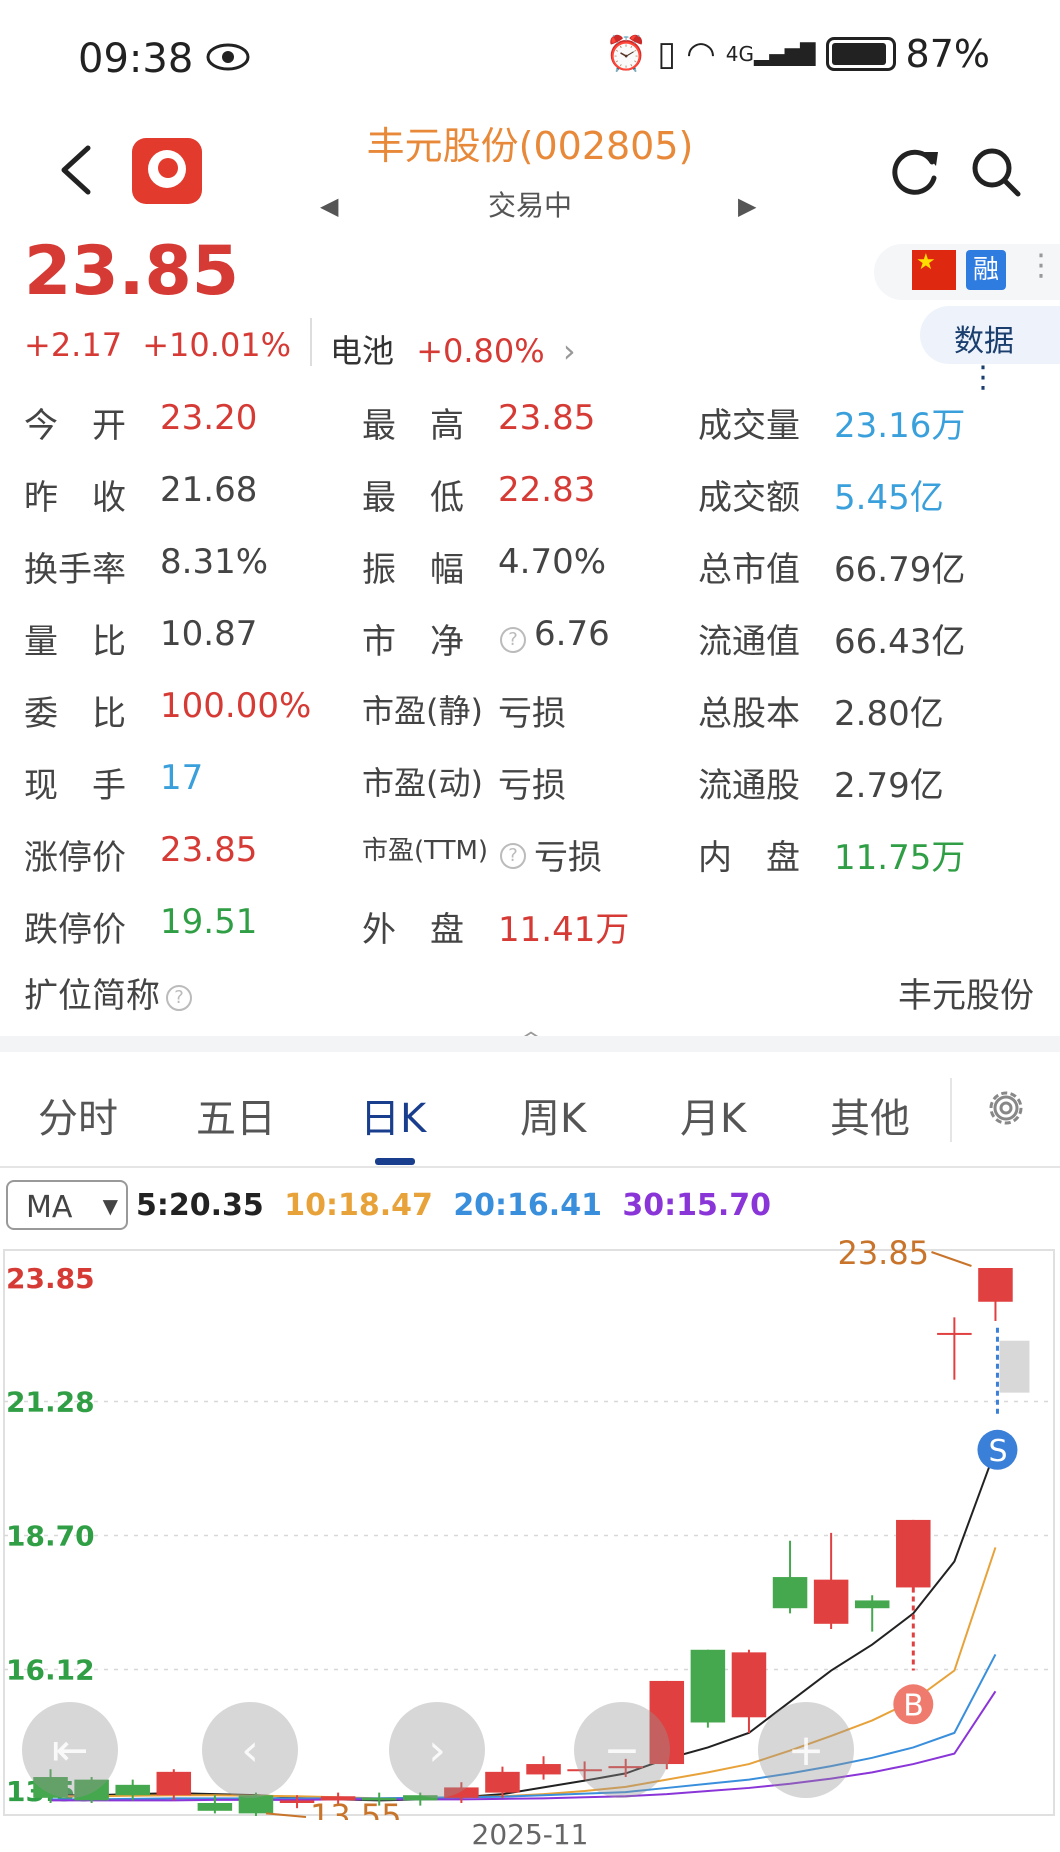  What do you see at coordinates (228, 57) in the screenshot?
I see `eye-icon` at bounding box center [228, 57].